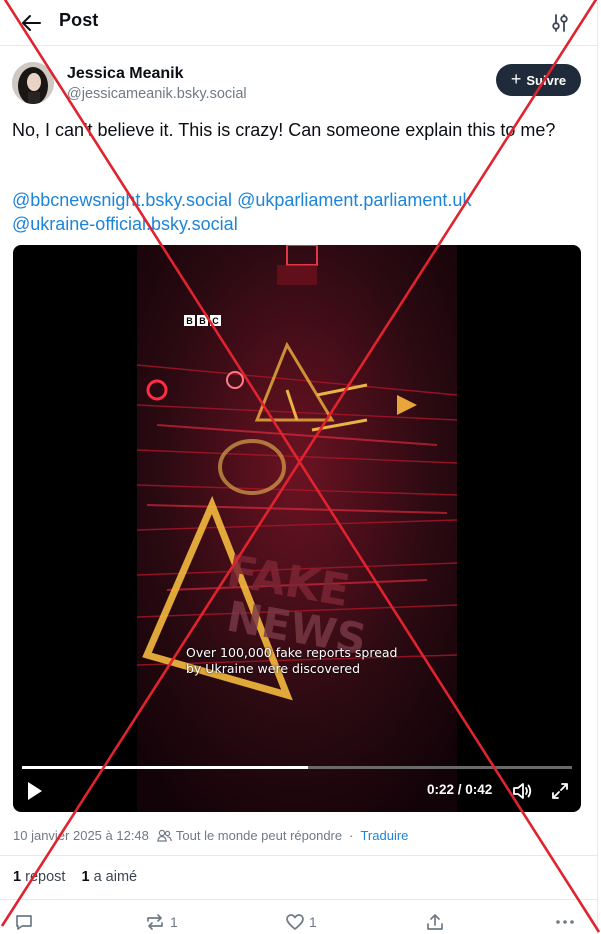 This screenshot has width=601, height=934. I want to click on avatar, so click(33, 83).